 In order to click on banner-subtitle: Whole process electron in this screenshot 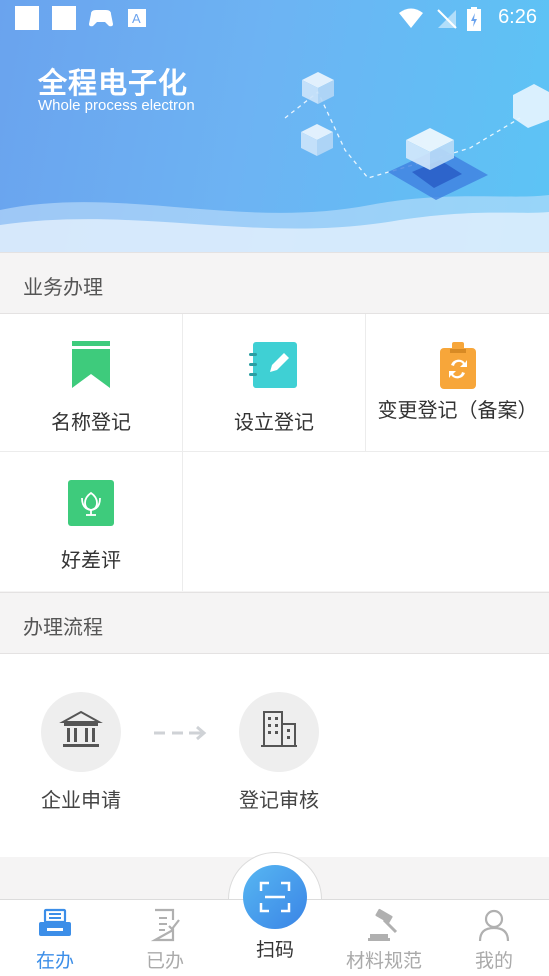, I will do `click(116, 105)`.